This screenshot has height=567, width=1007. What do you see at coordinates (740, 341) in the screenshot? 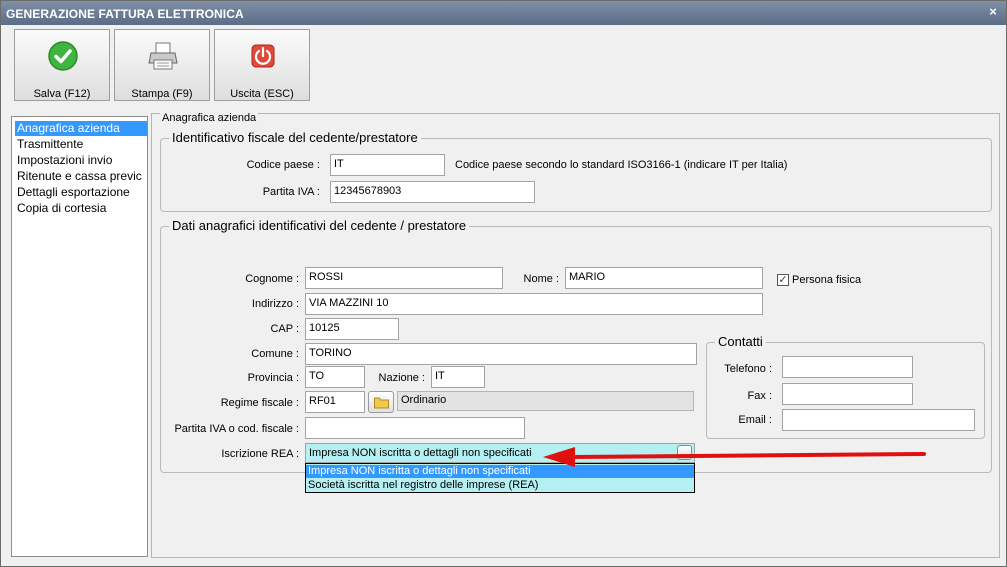
I see `contacts-group-title: Contatti` at bounding box center [740, 341].